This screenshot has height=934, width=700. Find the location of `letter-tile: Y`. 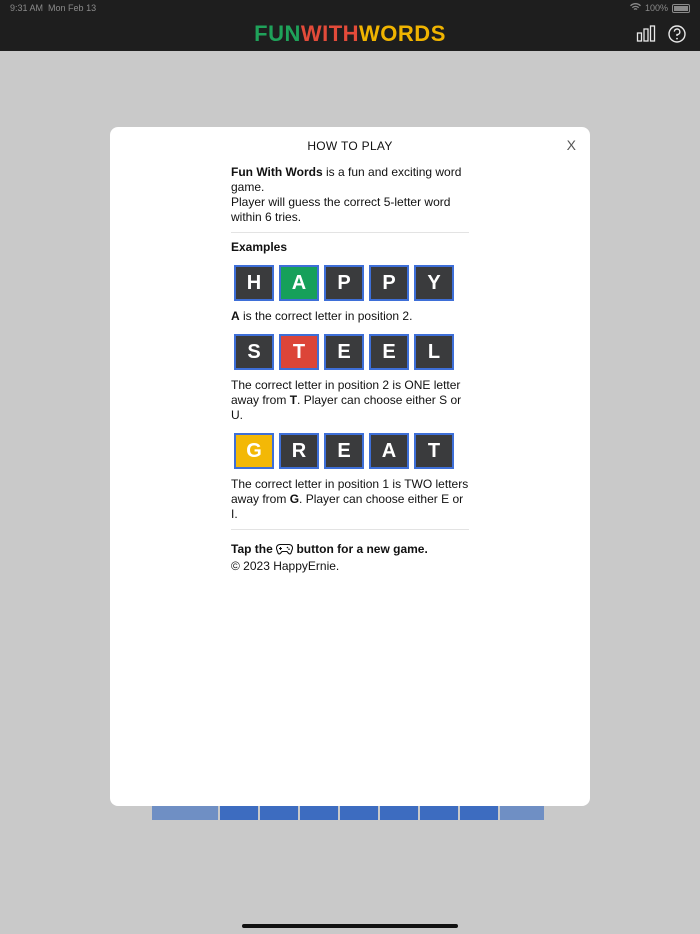

letter-tile: Y is located at coordinates (434, 283).